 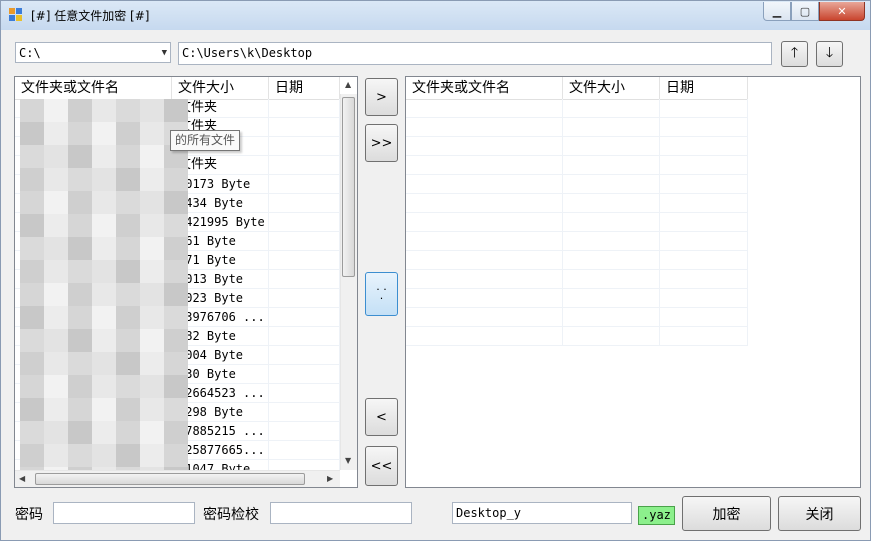 What do you see at coordinates (348, 187) in the screenshot?
I see `vertical-scroll-thumb` at bounding box center [348, 187].